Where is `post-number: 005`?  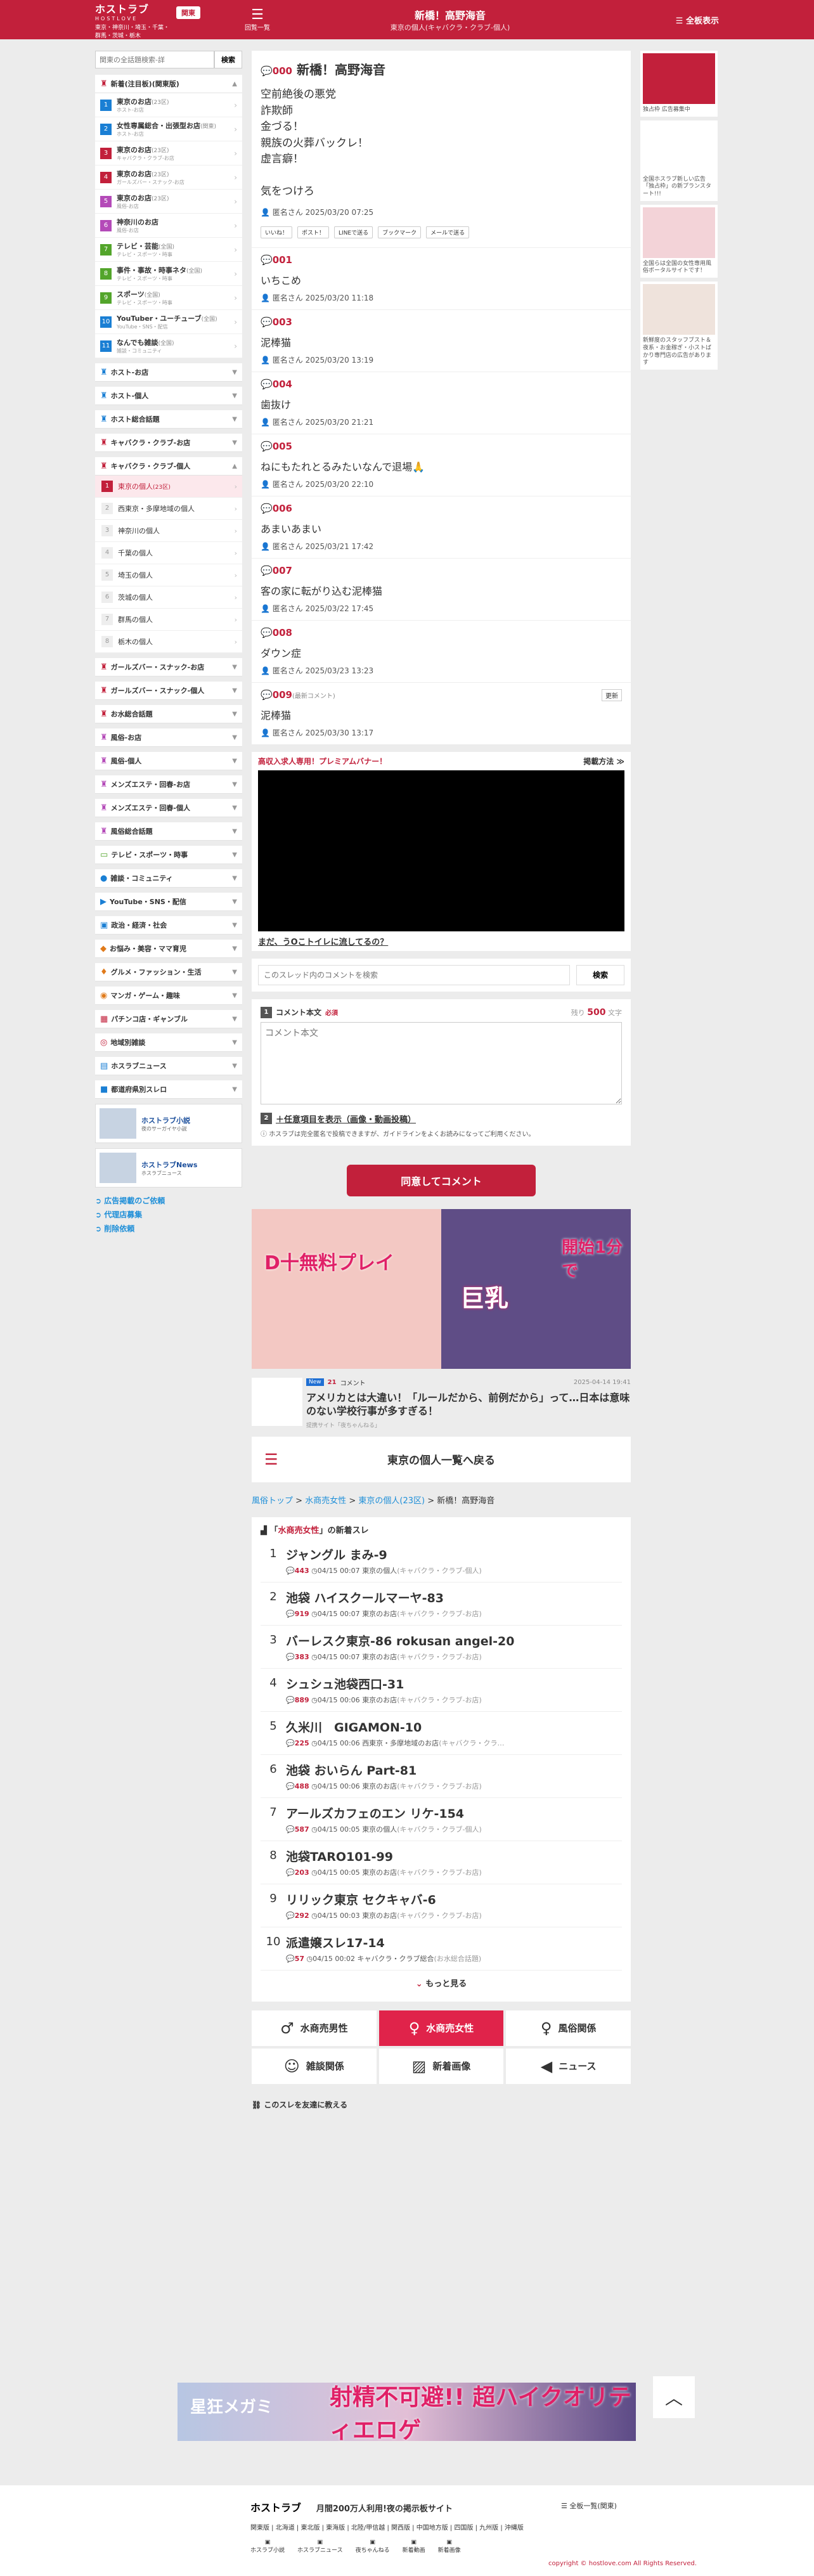 post-number: 005 is located at coordinates (282, 446).